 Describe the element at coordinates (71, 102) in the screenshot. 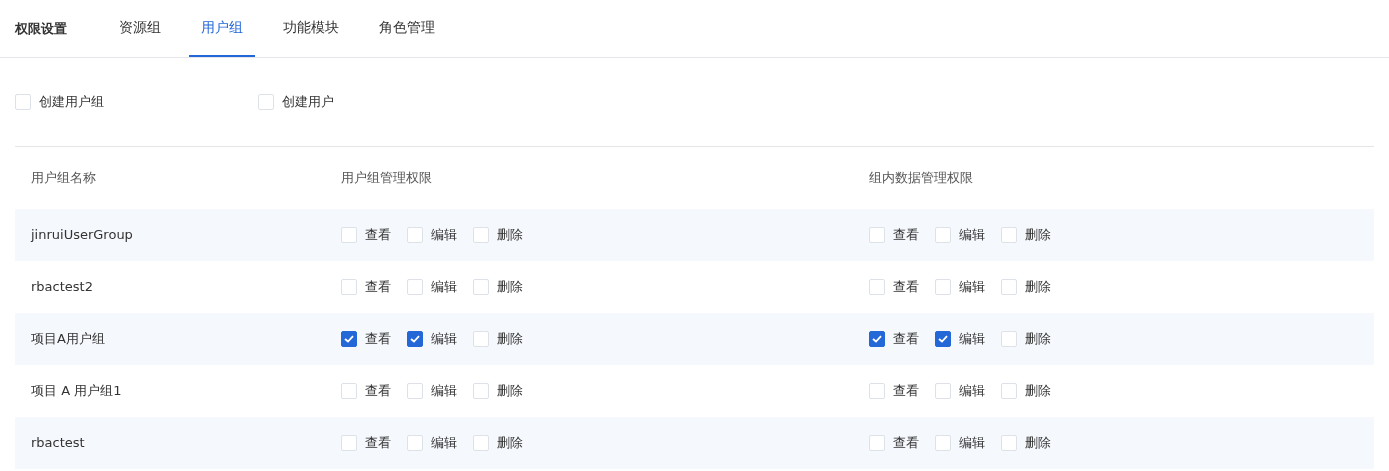

I see `checkbox-label: 创建用户组` at that location.